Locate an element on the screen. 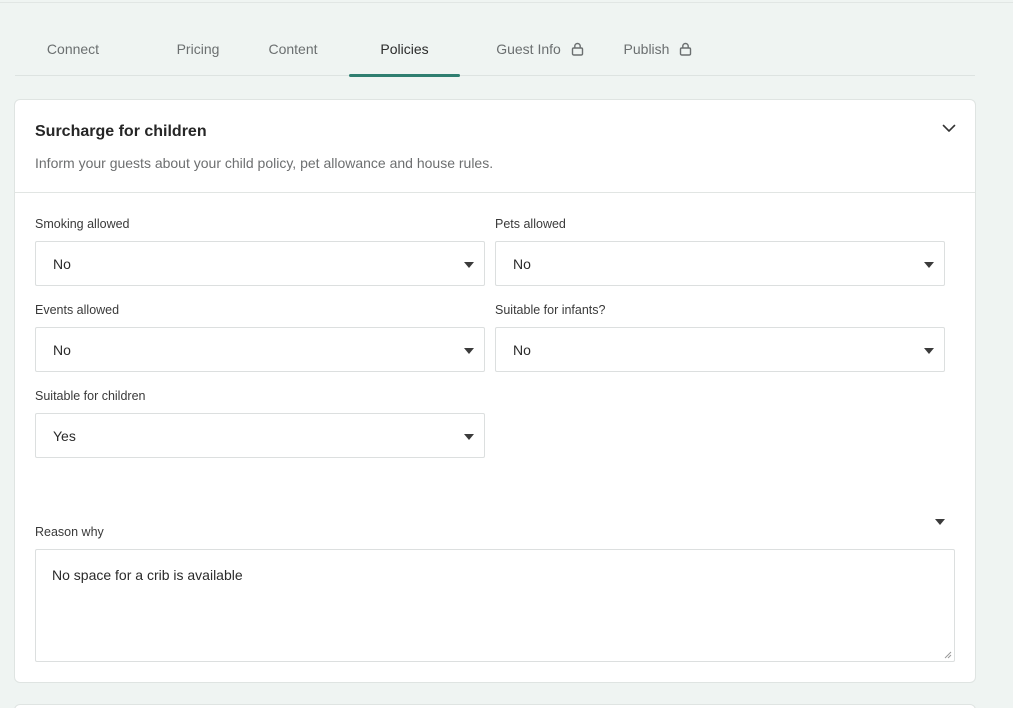  resize-grip-icon is located at coordinates (947, 654).